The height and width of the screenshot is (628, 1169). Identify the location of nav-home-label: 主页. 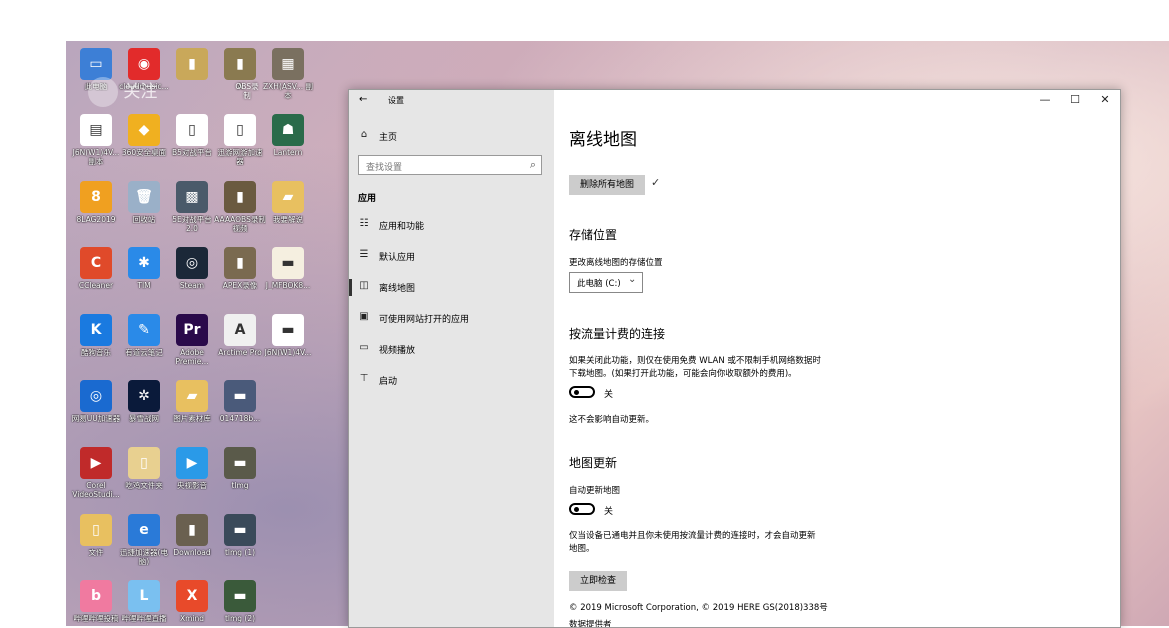
(388, 138).